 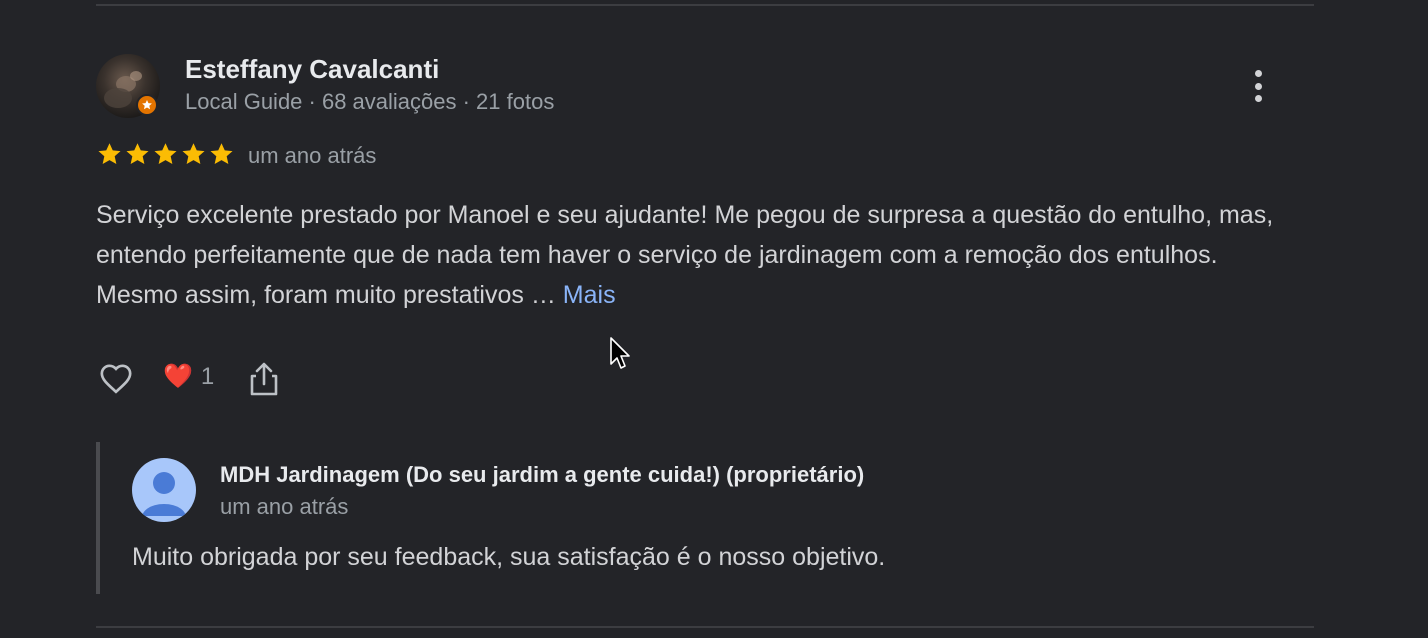 I want to click on reply-time: um ano atrás, so click(x=284, y=506).